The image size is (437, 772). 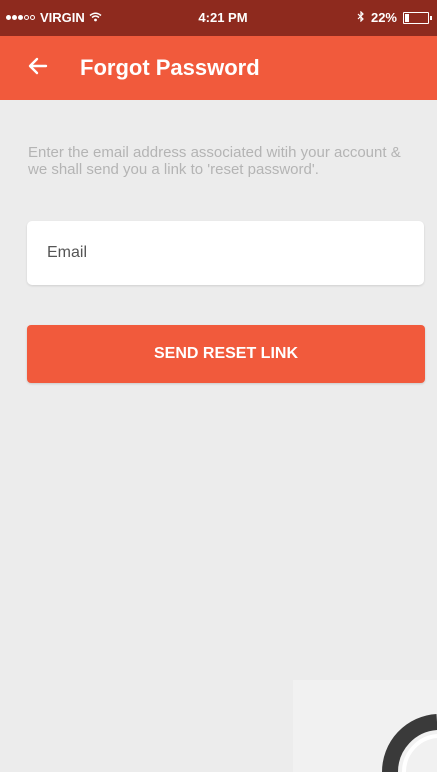 What do you see at coordinates (408, 740) in the screenshot?
I see `corner-decoration` at bounding box center [408, 740].